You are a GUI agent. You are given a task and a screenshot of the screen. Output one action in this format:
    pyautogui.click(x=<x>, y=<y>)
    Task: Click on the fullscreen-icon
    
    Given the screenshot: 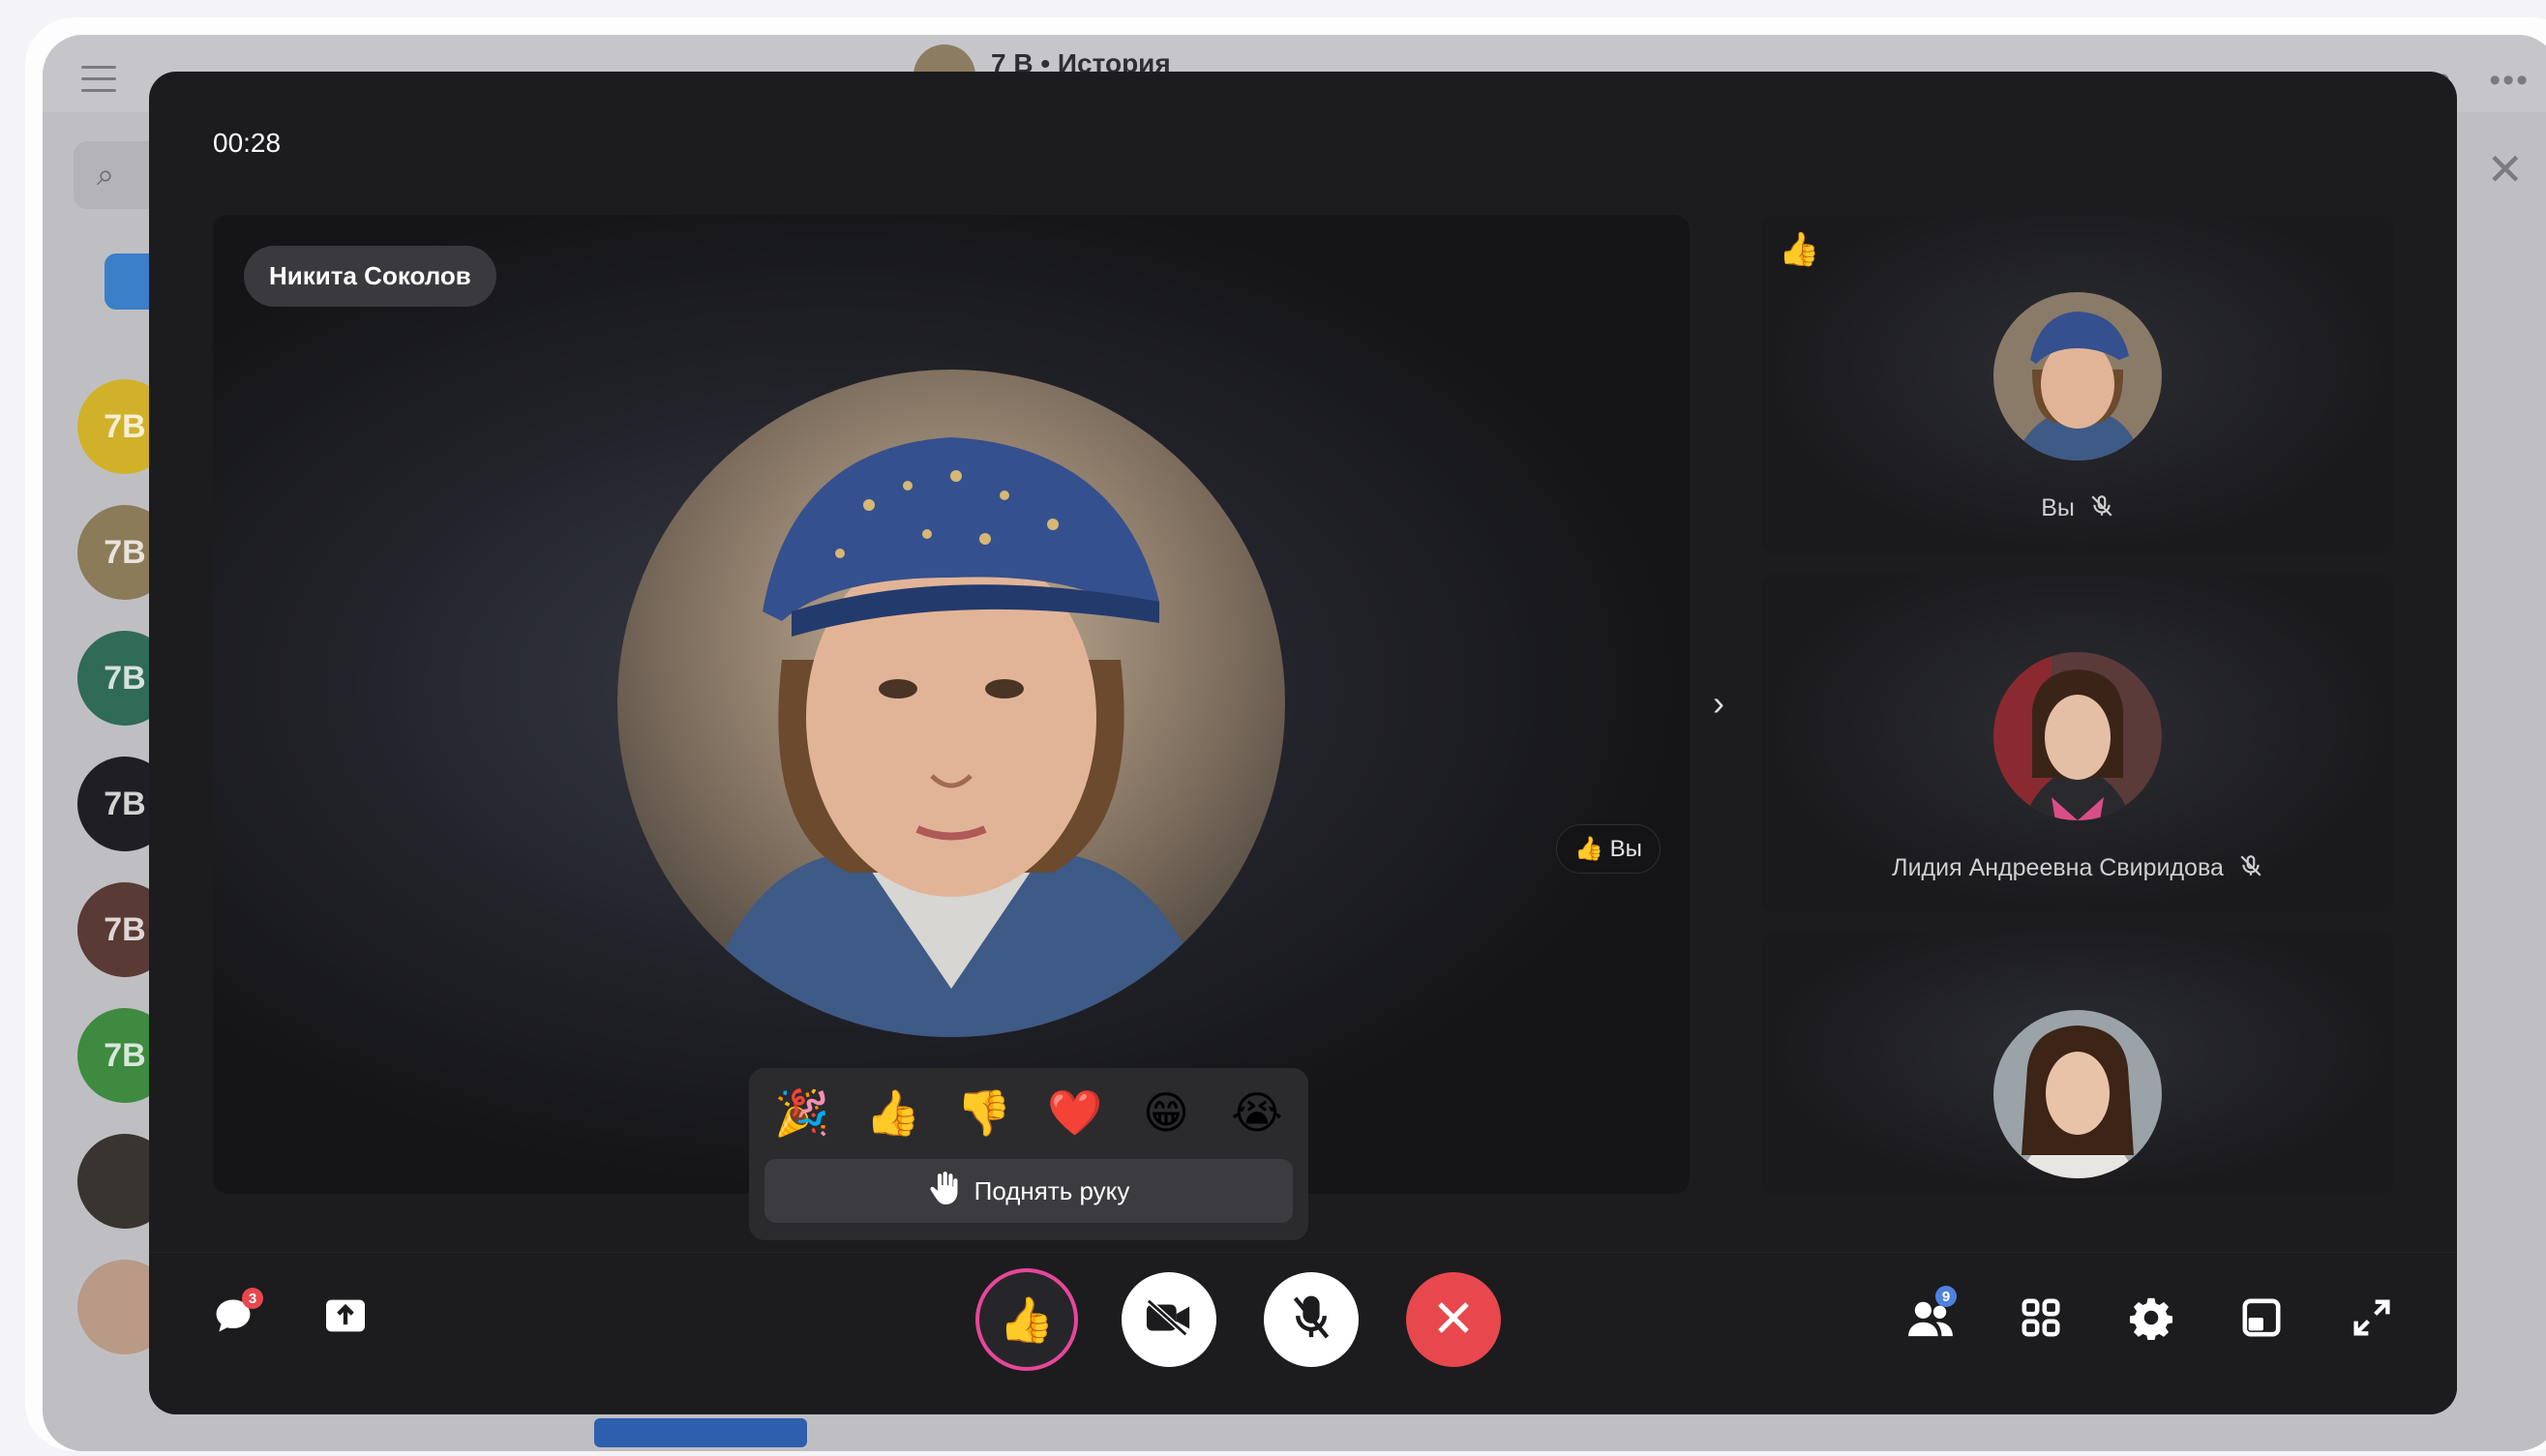 What is the action you would take?
    pyautogui.click(x=2371, y=1320)
    